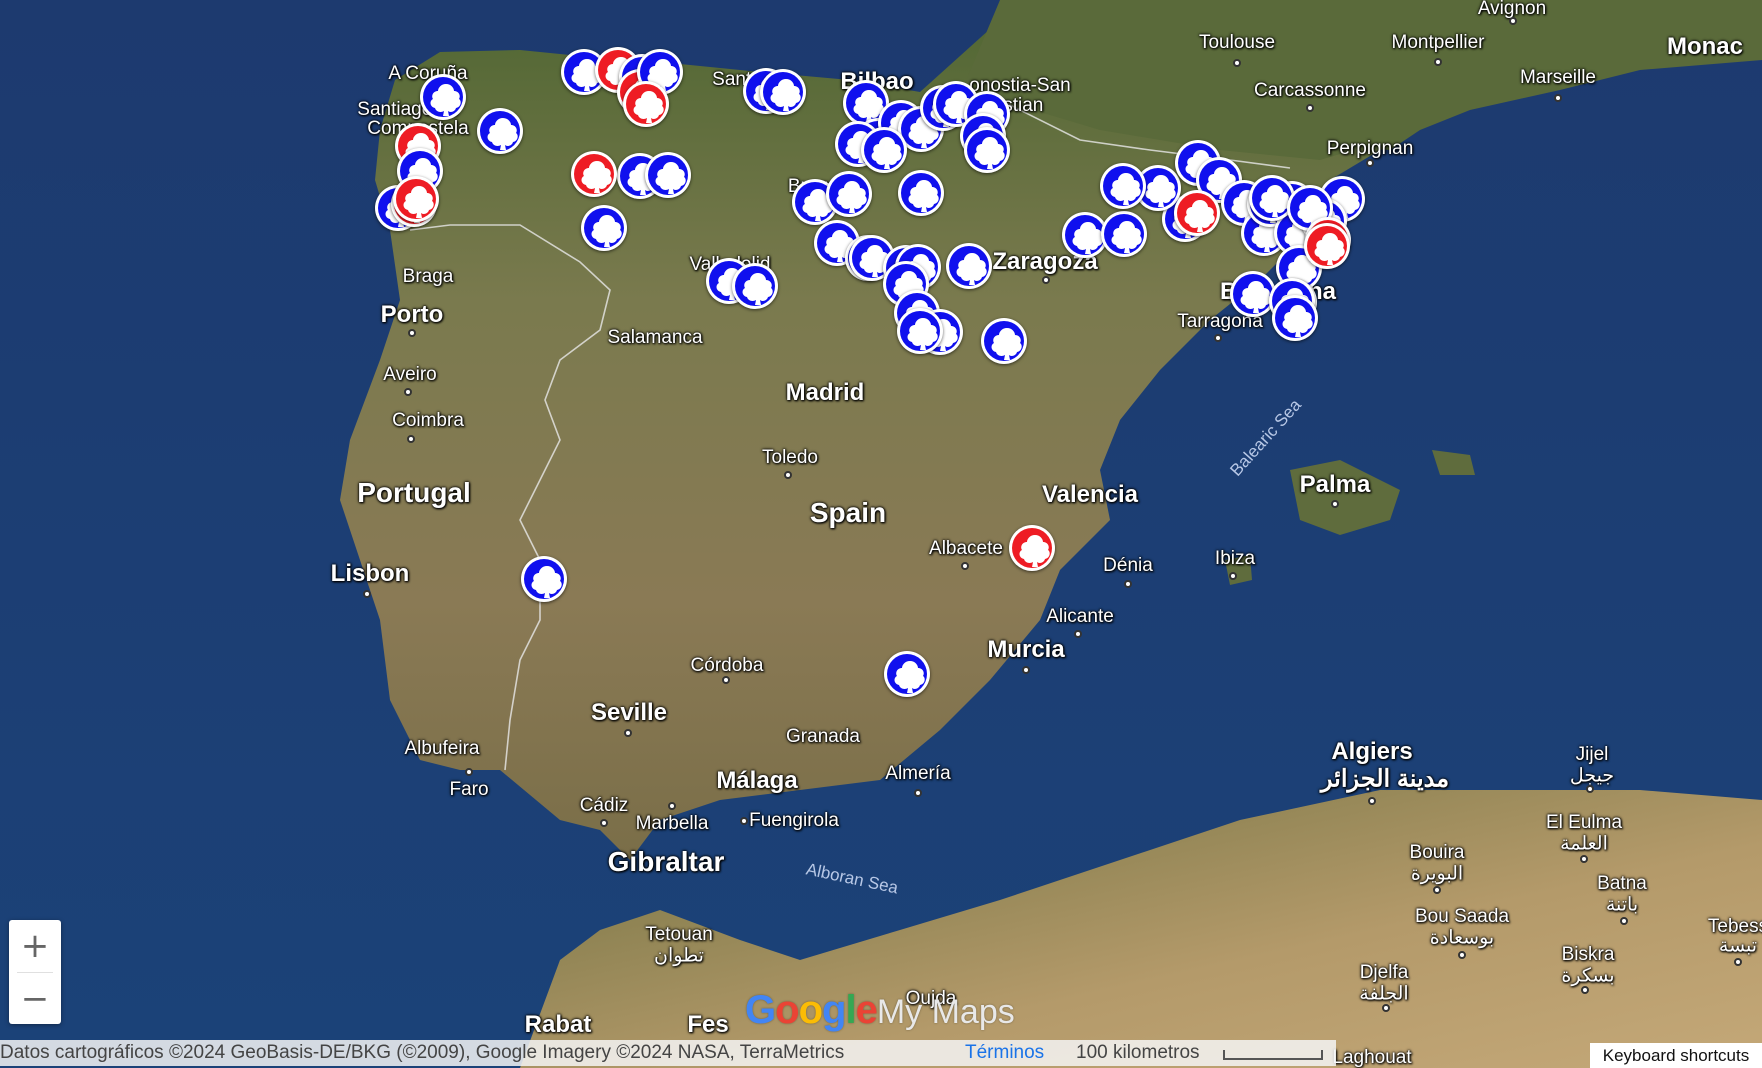  I want to click on google-logo-text: Google, so click(811, 1010).